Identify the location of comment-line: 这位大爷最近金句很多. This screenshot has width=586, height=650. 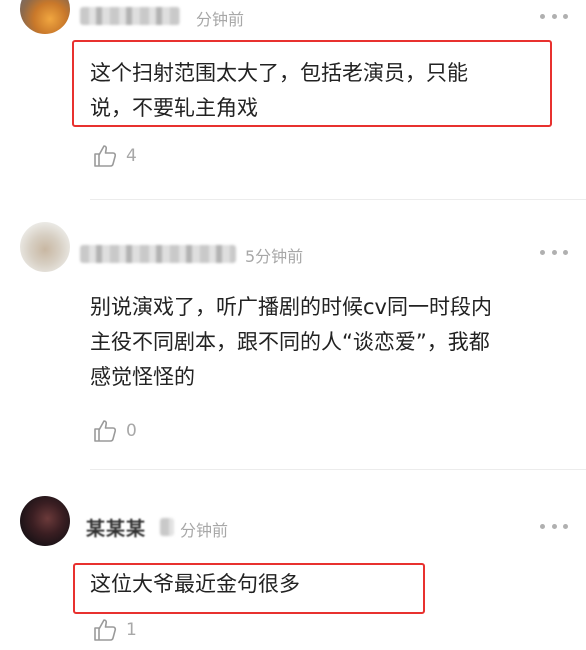
(195, 584).